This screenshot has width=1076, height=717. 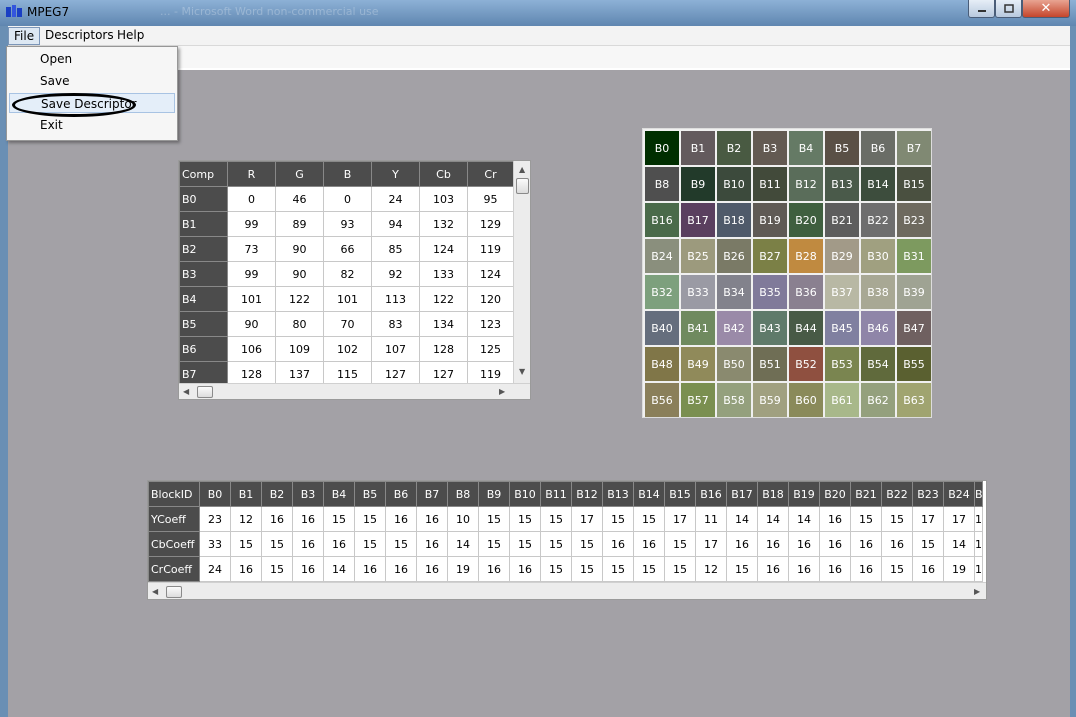 What do you see at coordinates (490, 249) in the screenshot?
I see `table-cell: 119` at bounding box center [490, 249].